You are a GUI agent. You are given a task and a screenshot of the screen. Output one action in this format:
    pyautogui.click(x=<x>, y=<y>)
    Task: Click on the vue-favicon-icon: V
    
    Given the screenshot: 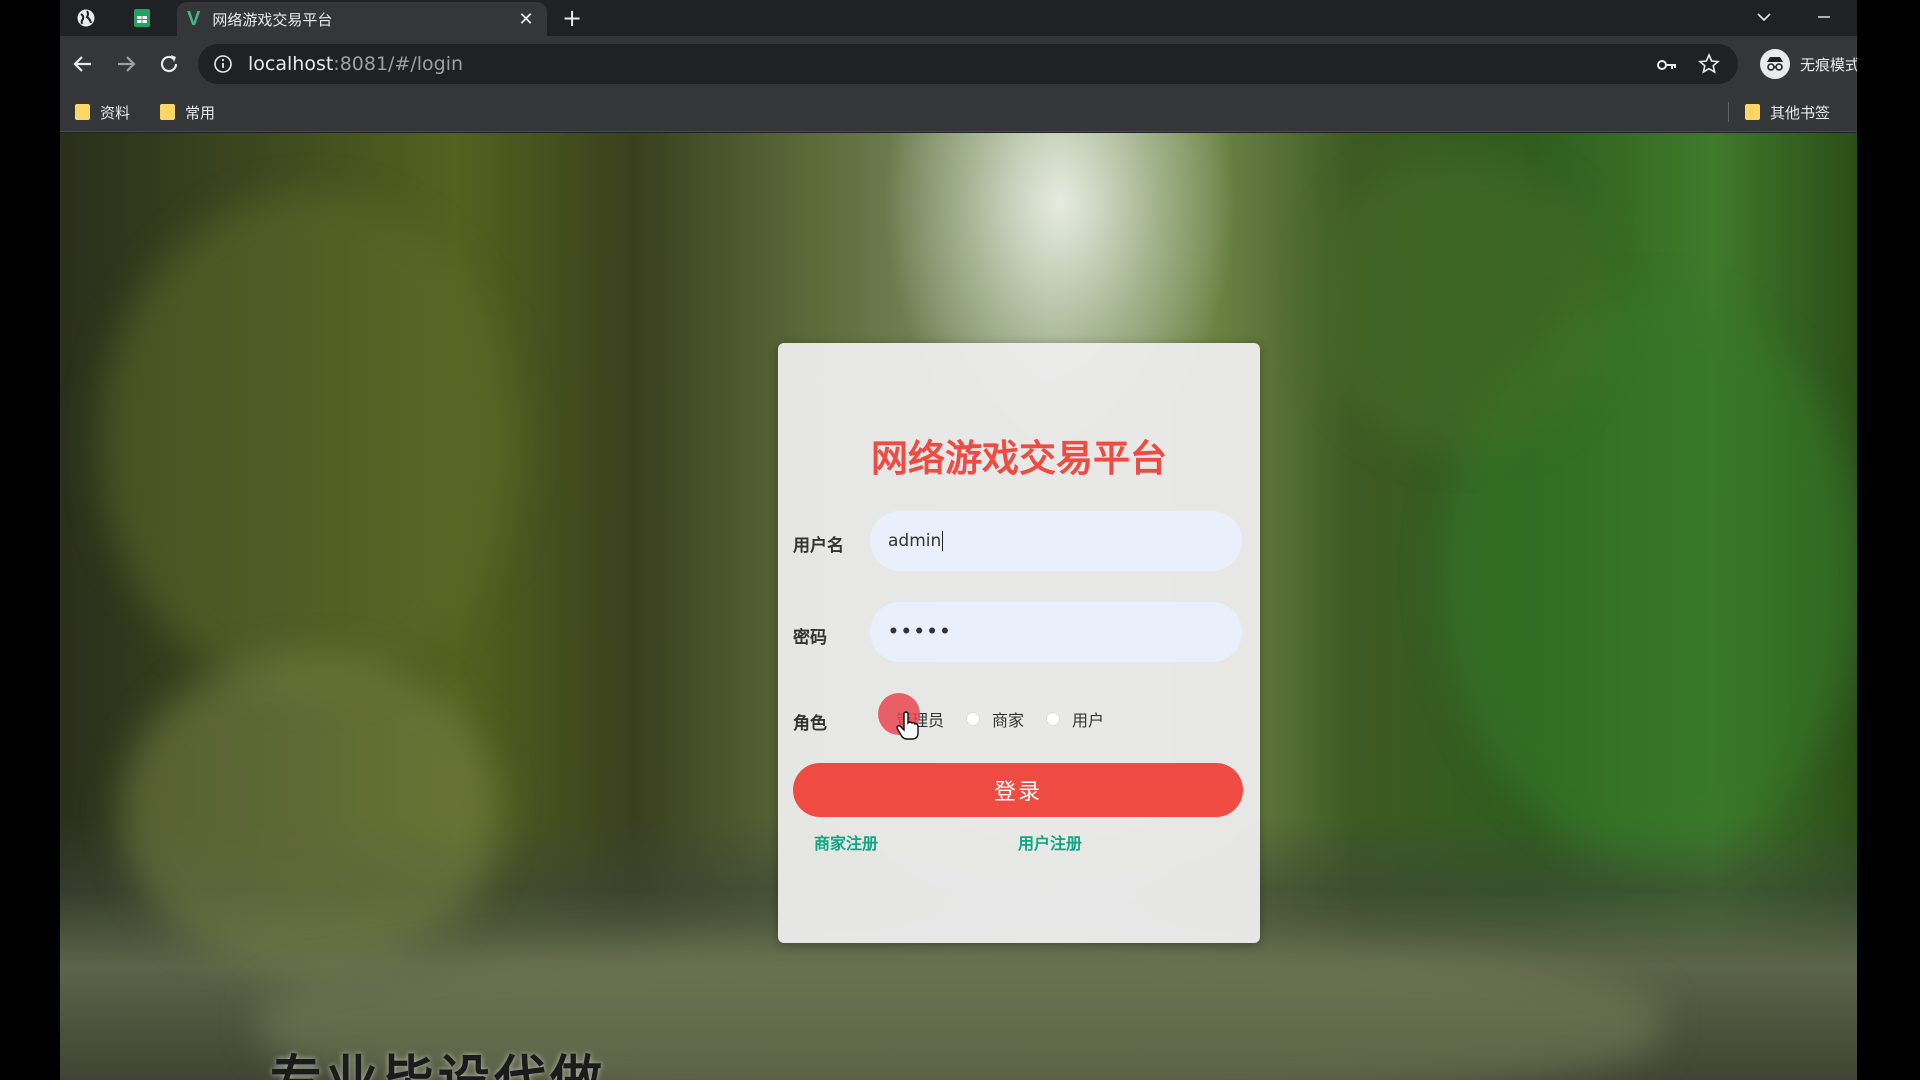 What is the action you would take?
    pyautogui.click(x=194, y=18)
    